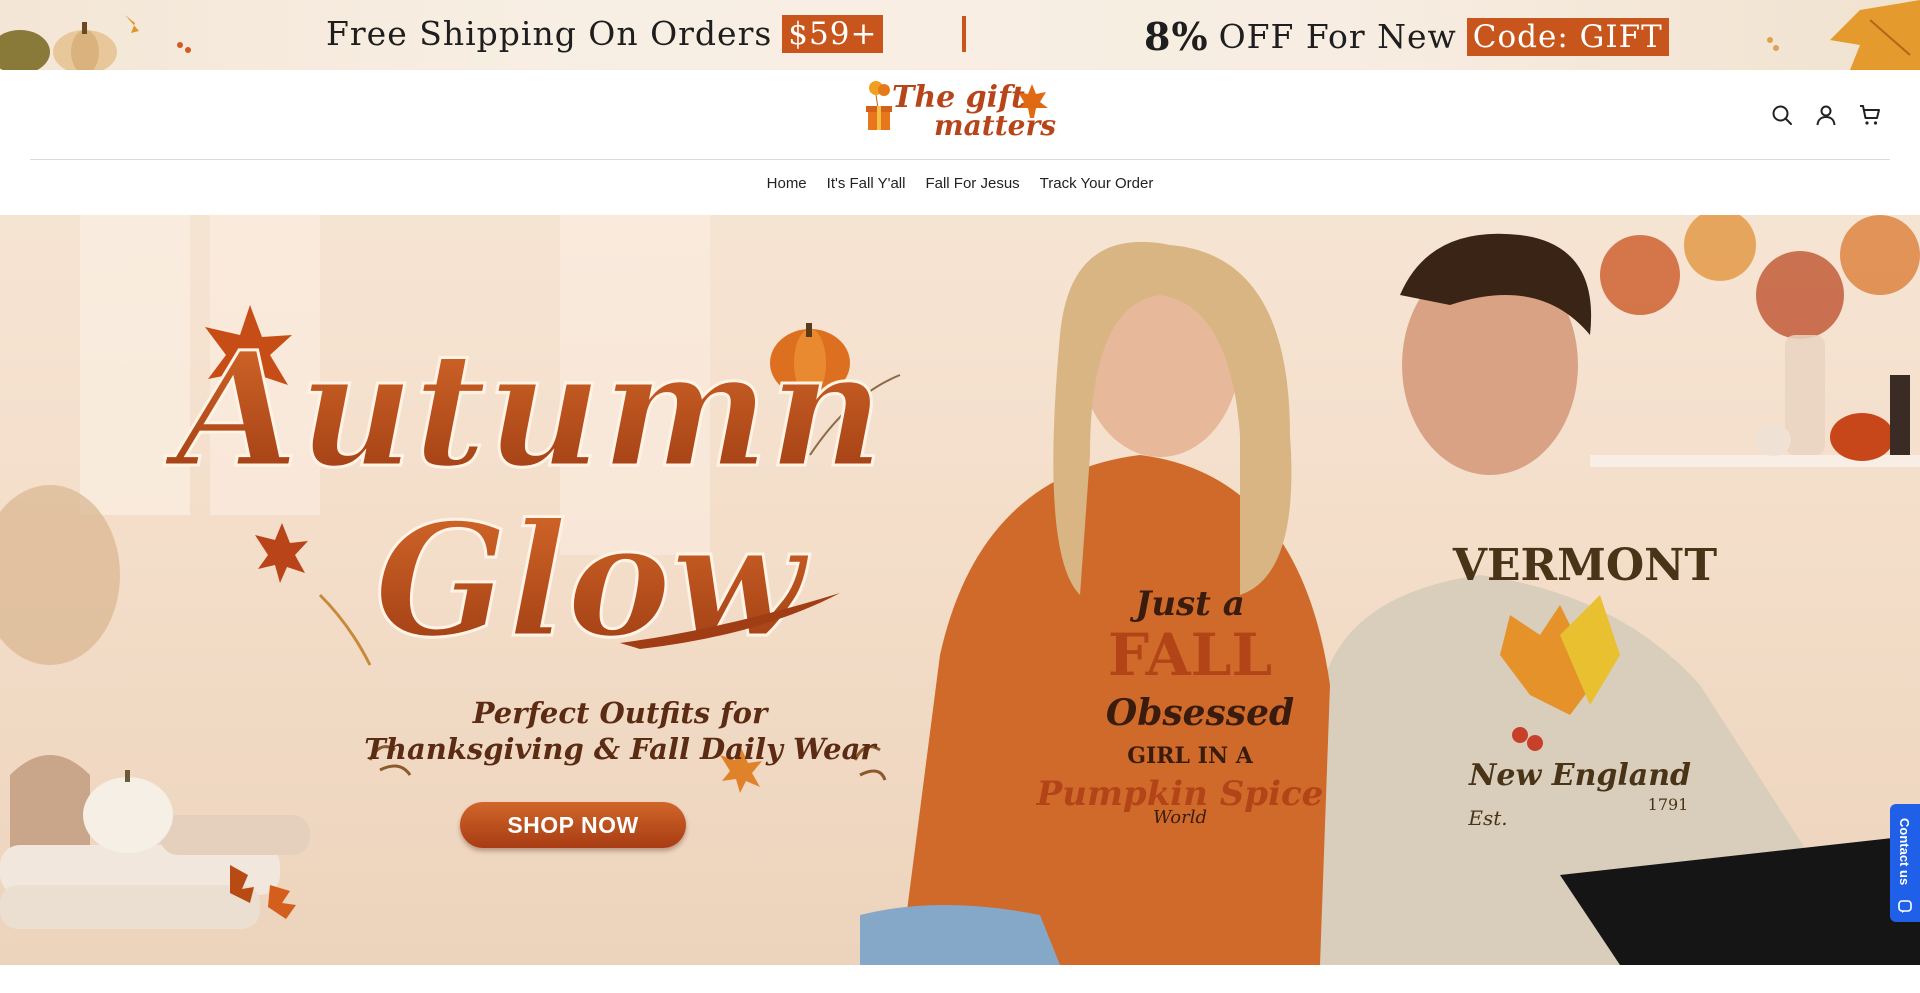 Image resolution: width=1920 pixels, height=993 pixels. I want to click on hero-subtitle-line-1: Perfect Outfits for, so click(620, 713).